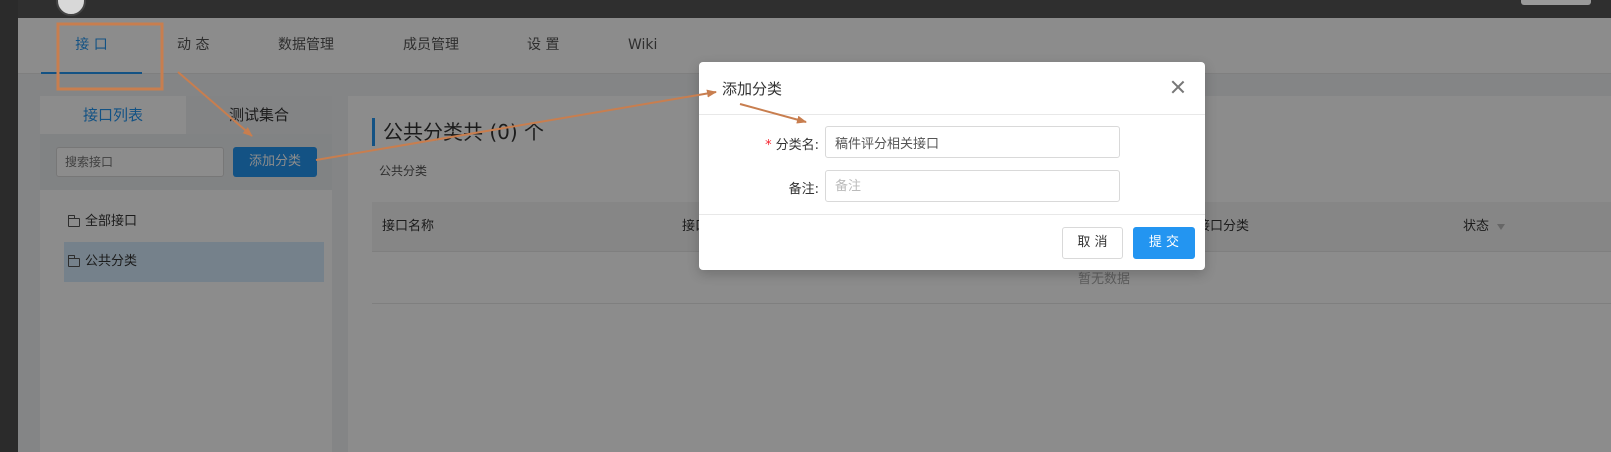 This screenshot has height=452, width=1611. I want to click on category-name-label: * 分类名:, so click(792, 143).